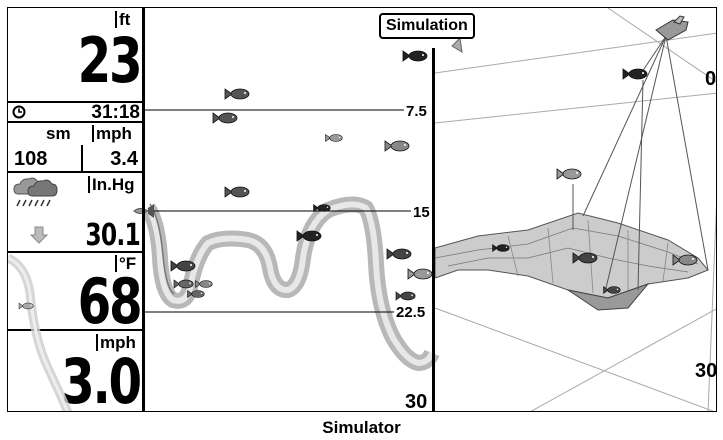  I want to click on simulation-badge: Simulation, so click(427, 26).